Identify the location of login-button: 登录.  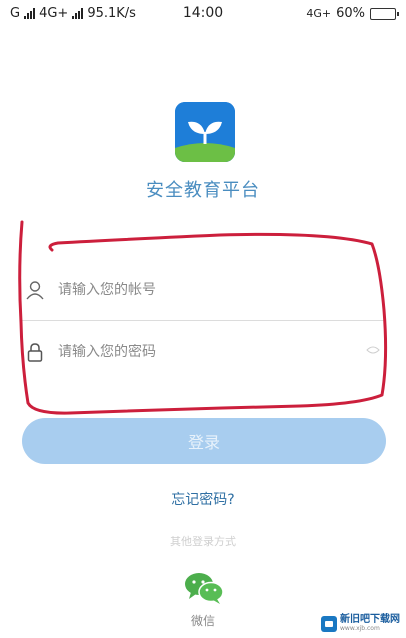
(204, 441).